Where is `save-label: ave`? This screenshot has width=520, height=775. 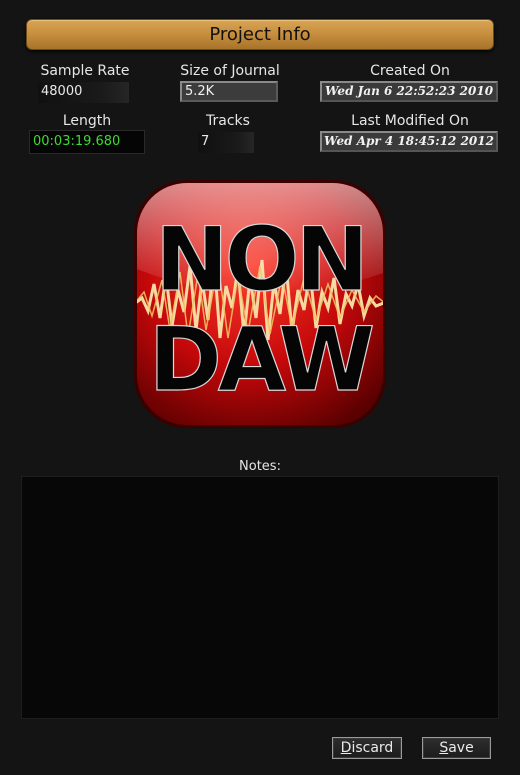
save-label: ave is located at coordinates (461, 748).